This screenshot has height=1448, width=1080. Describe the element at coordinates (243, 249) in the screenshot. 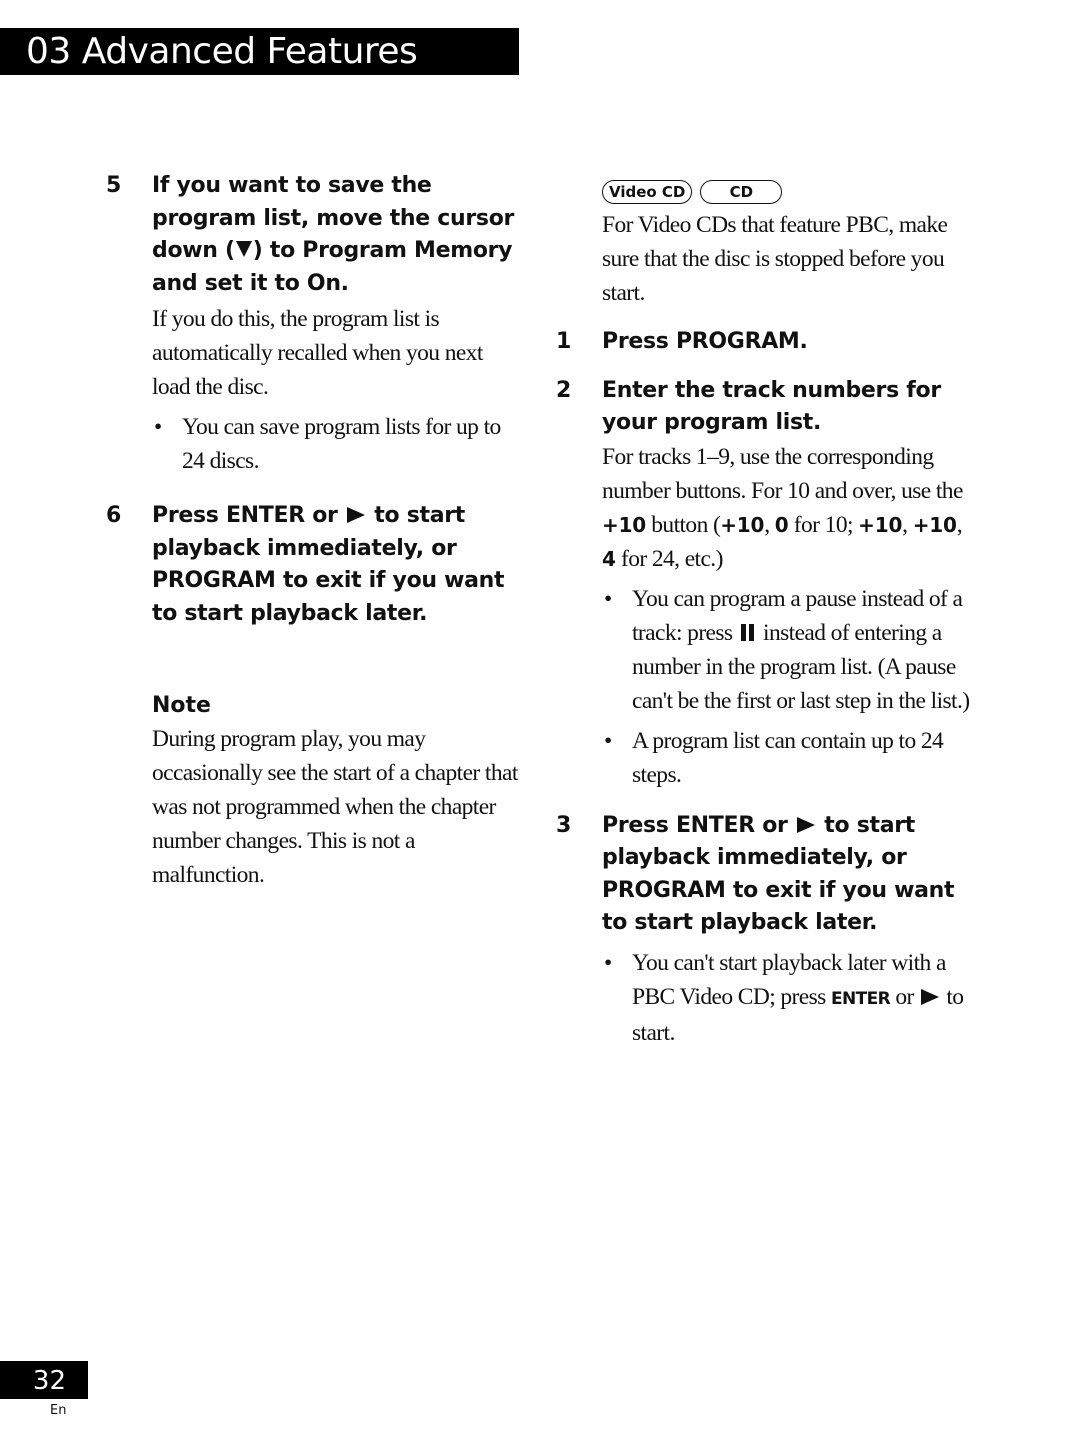

I see `down-arrow-icon` at that location.